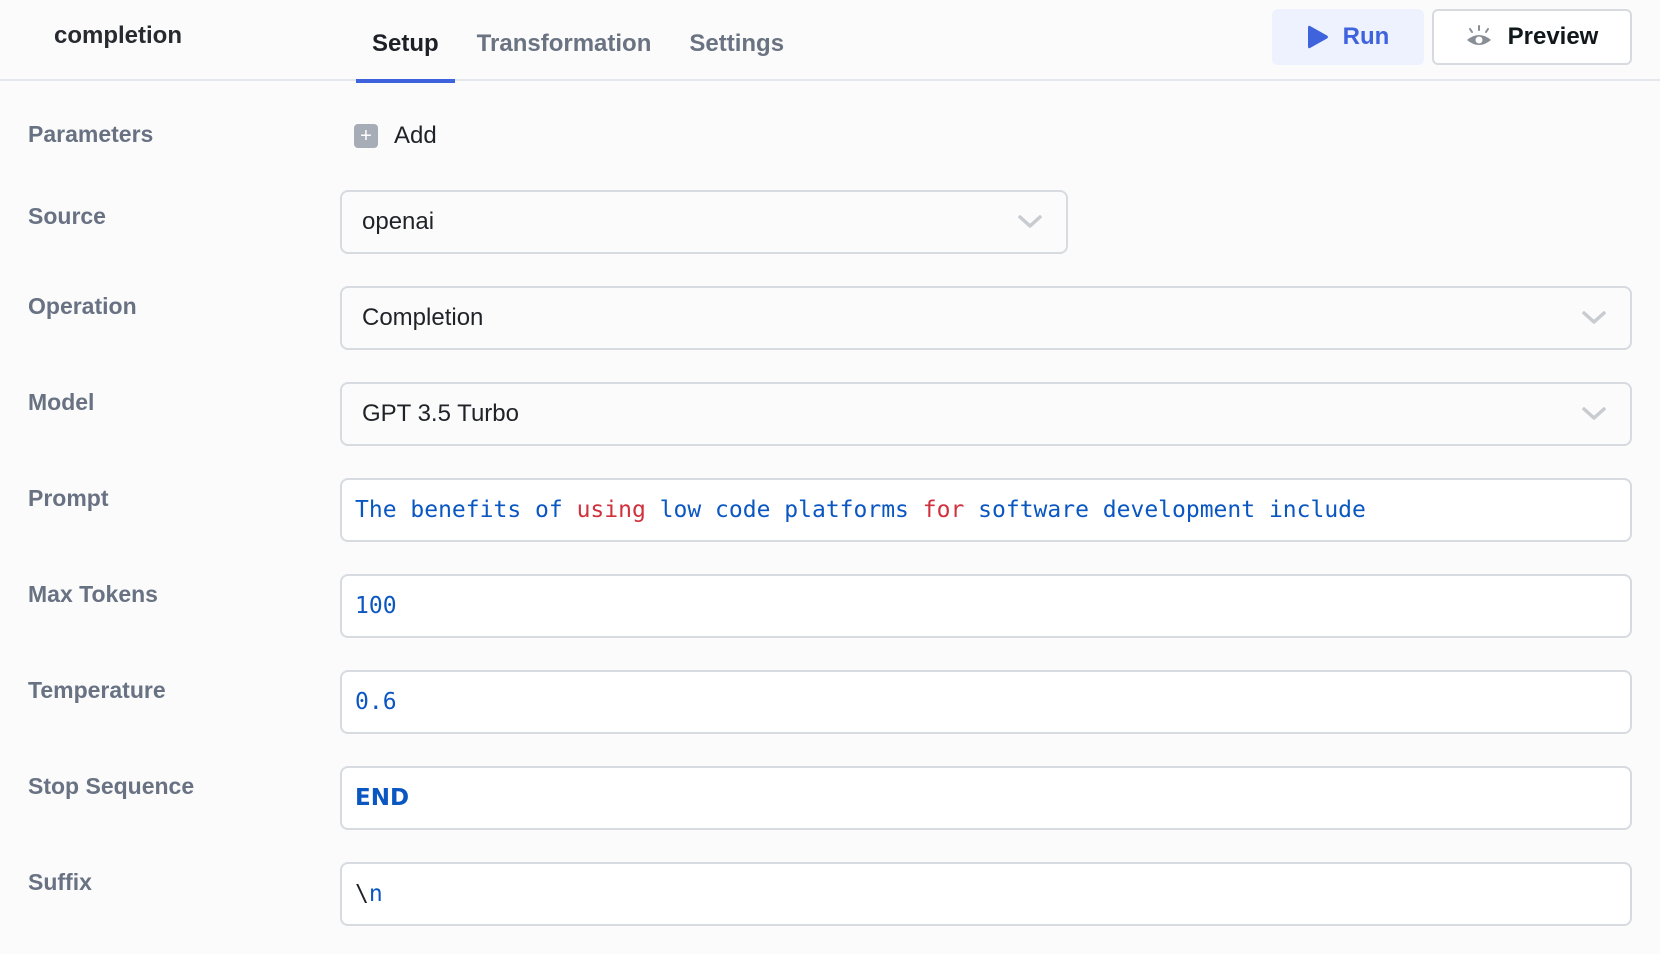  Describe the element at coordinates (564, 40) in the screenshot. I see `tab-transformation: Transformation` at that location.